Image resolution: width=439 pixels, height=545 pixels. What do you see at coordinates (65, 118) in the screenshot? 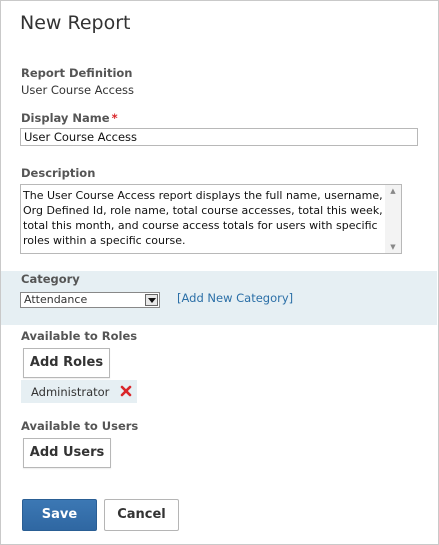
I see `display-name-label-text: Display Name` at bounding box center [65, 118].